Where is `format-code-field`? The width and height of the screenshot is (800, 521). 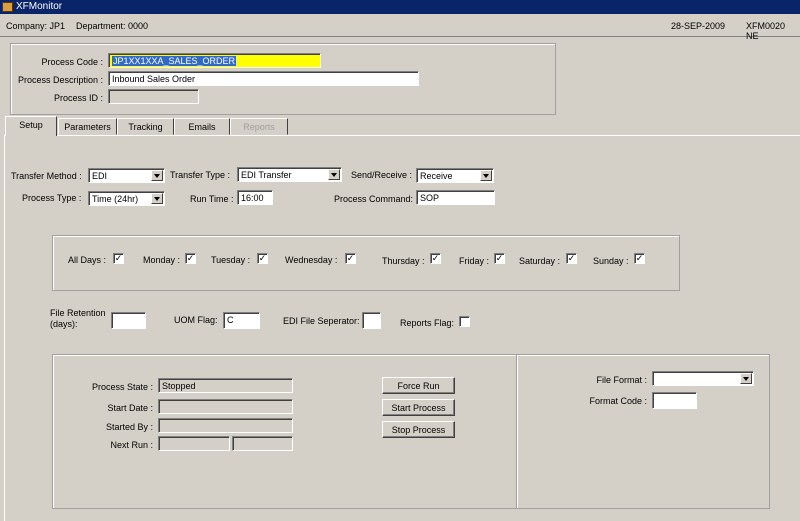
format-code-field is located at coordinates (674, 400).